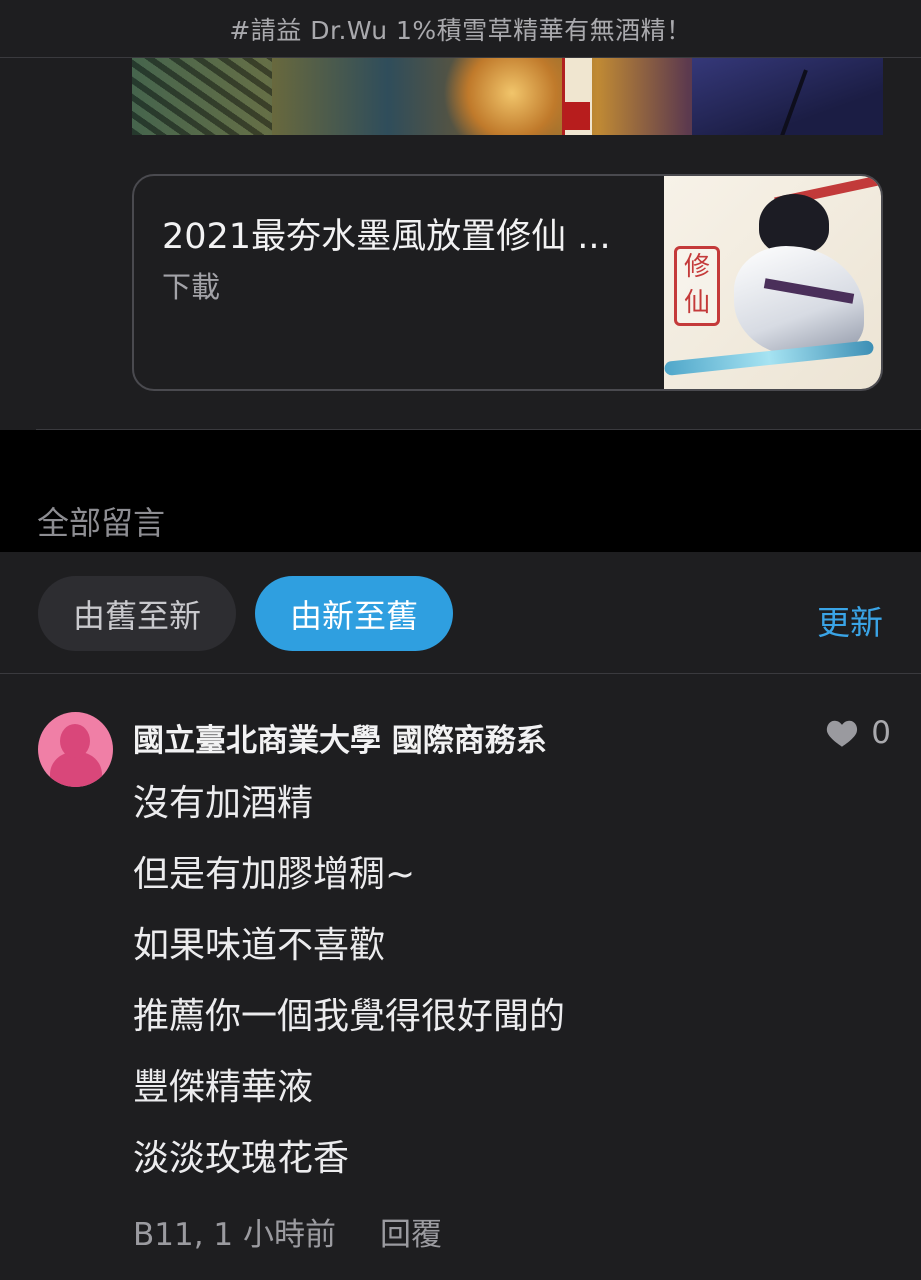 This screenshot has width=921, height=1280. Describe the element at coordinates (507, 96) in the screenshot. I see `banner-image` at that location.